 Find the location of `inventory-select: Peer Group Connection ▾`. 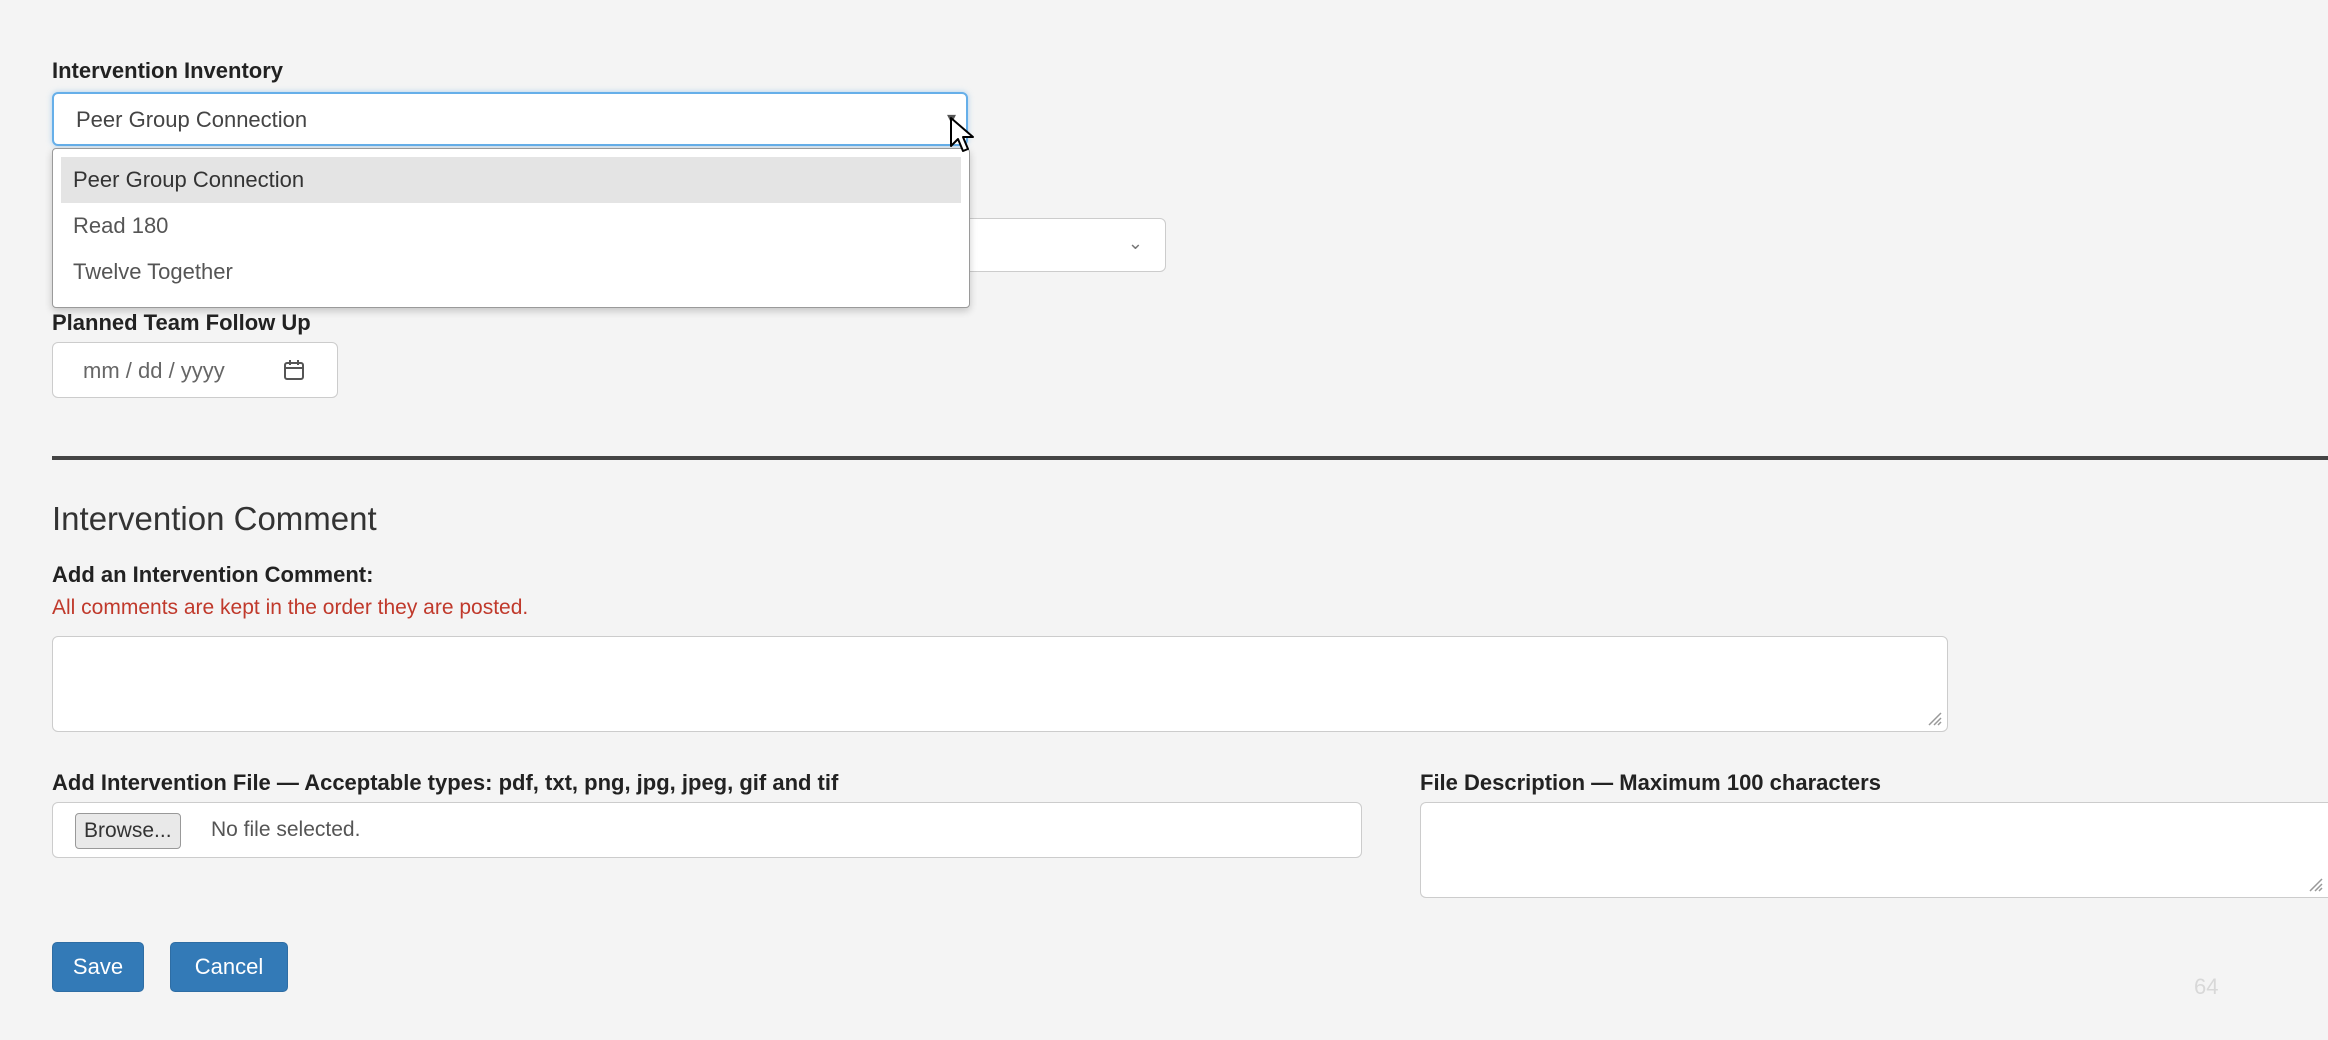

inventory-select: Peer Group Connection ▾ is located at coordinates (510, 119).